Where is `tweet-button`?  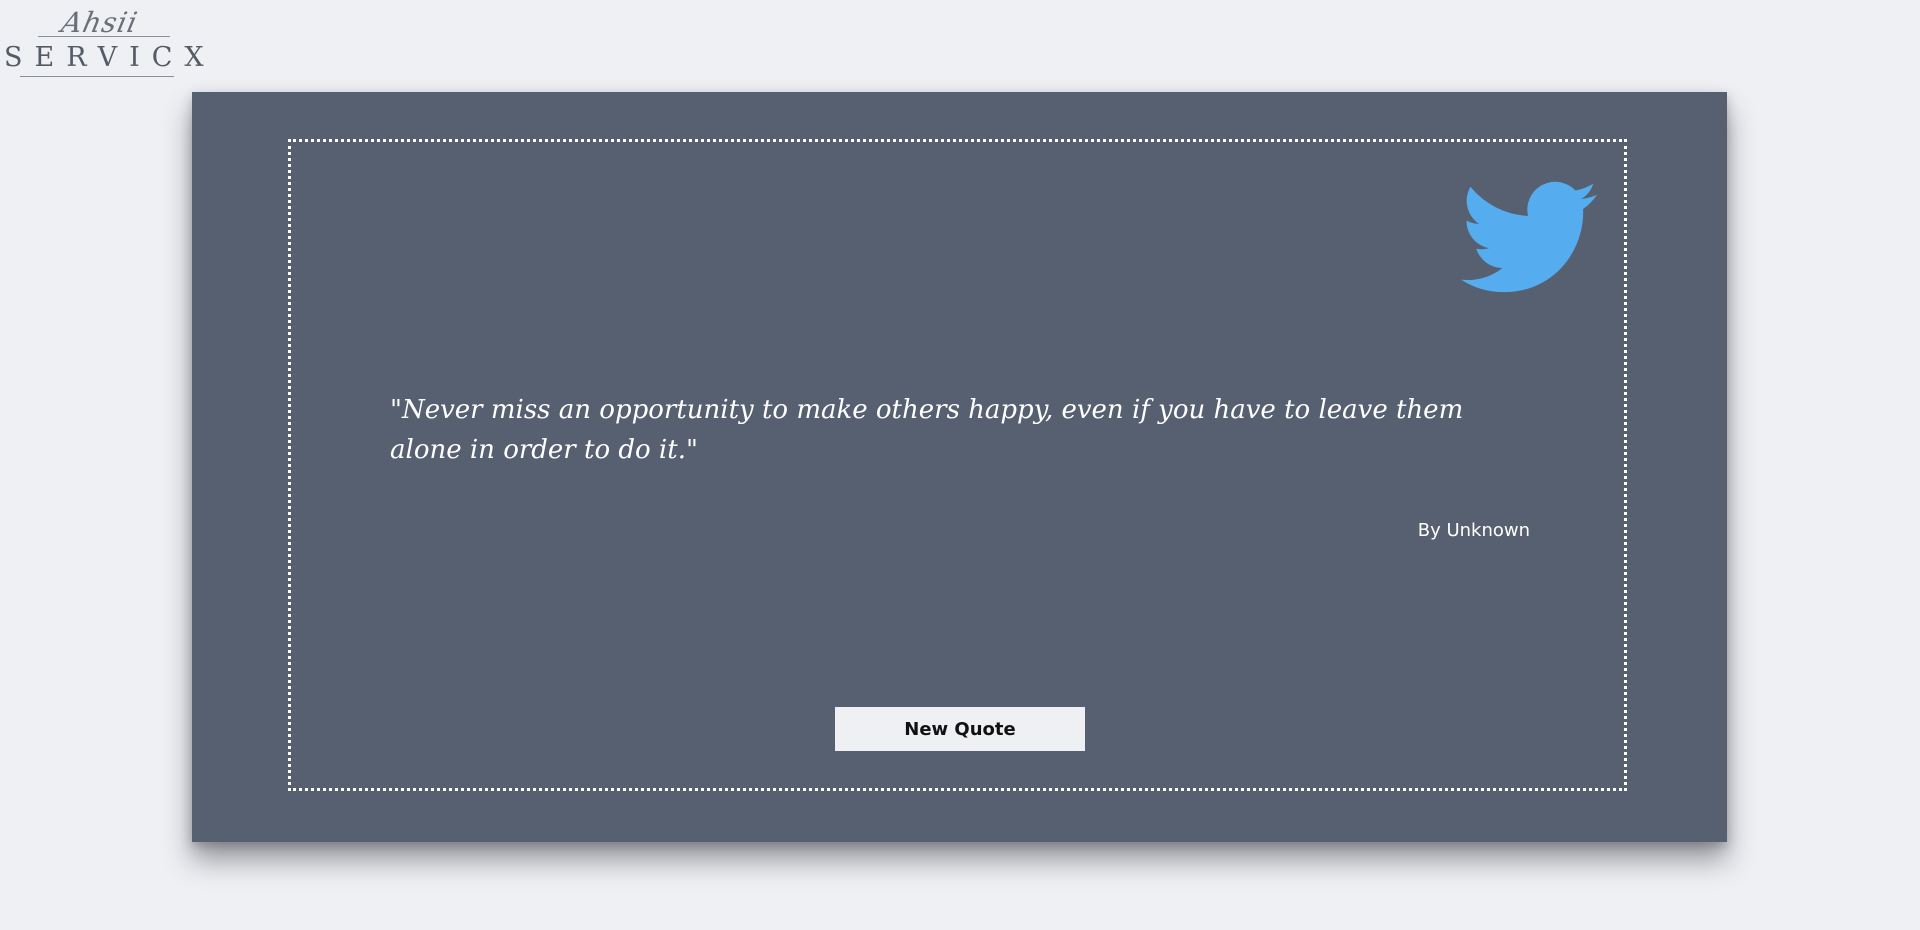
tweet-button is located at coordinates (1529, 238).